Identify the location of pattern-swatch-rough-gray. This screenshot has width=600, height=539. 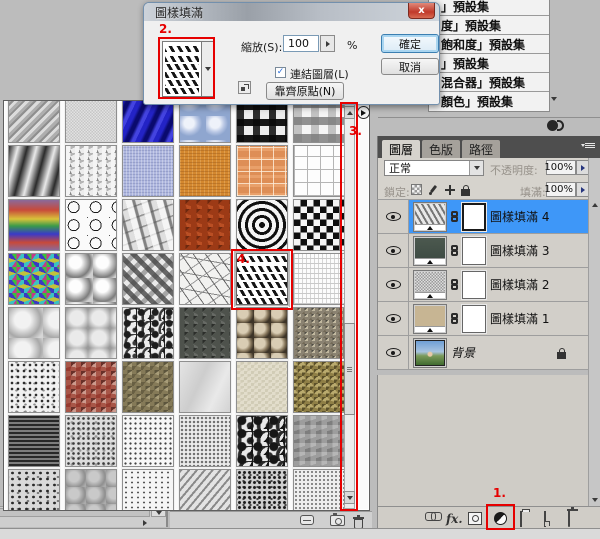
(319, 441).